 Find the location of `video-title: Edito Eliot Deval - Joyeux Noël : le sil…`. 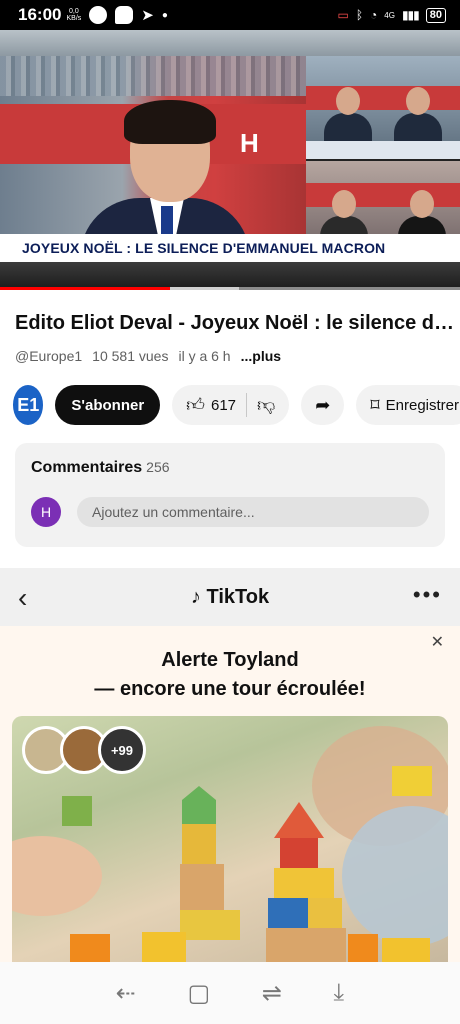

video-title: Edito Eliot Deval - Joyeux Noël : le sil… is located at coordinates (235, 323).